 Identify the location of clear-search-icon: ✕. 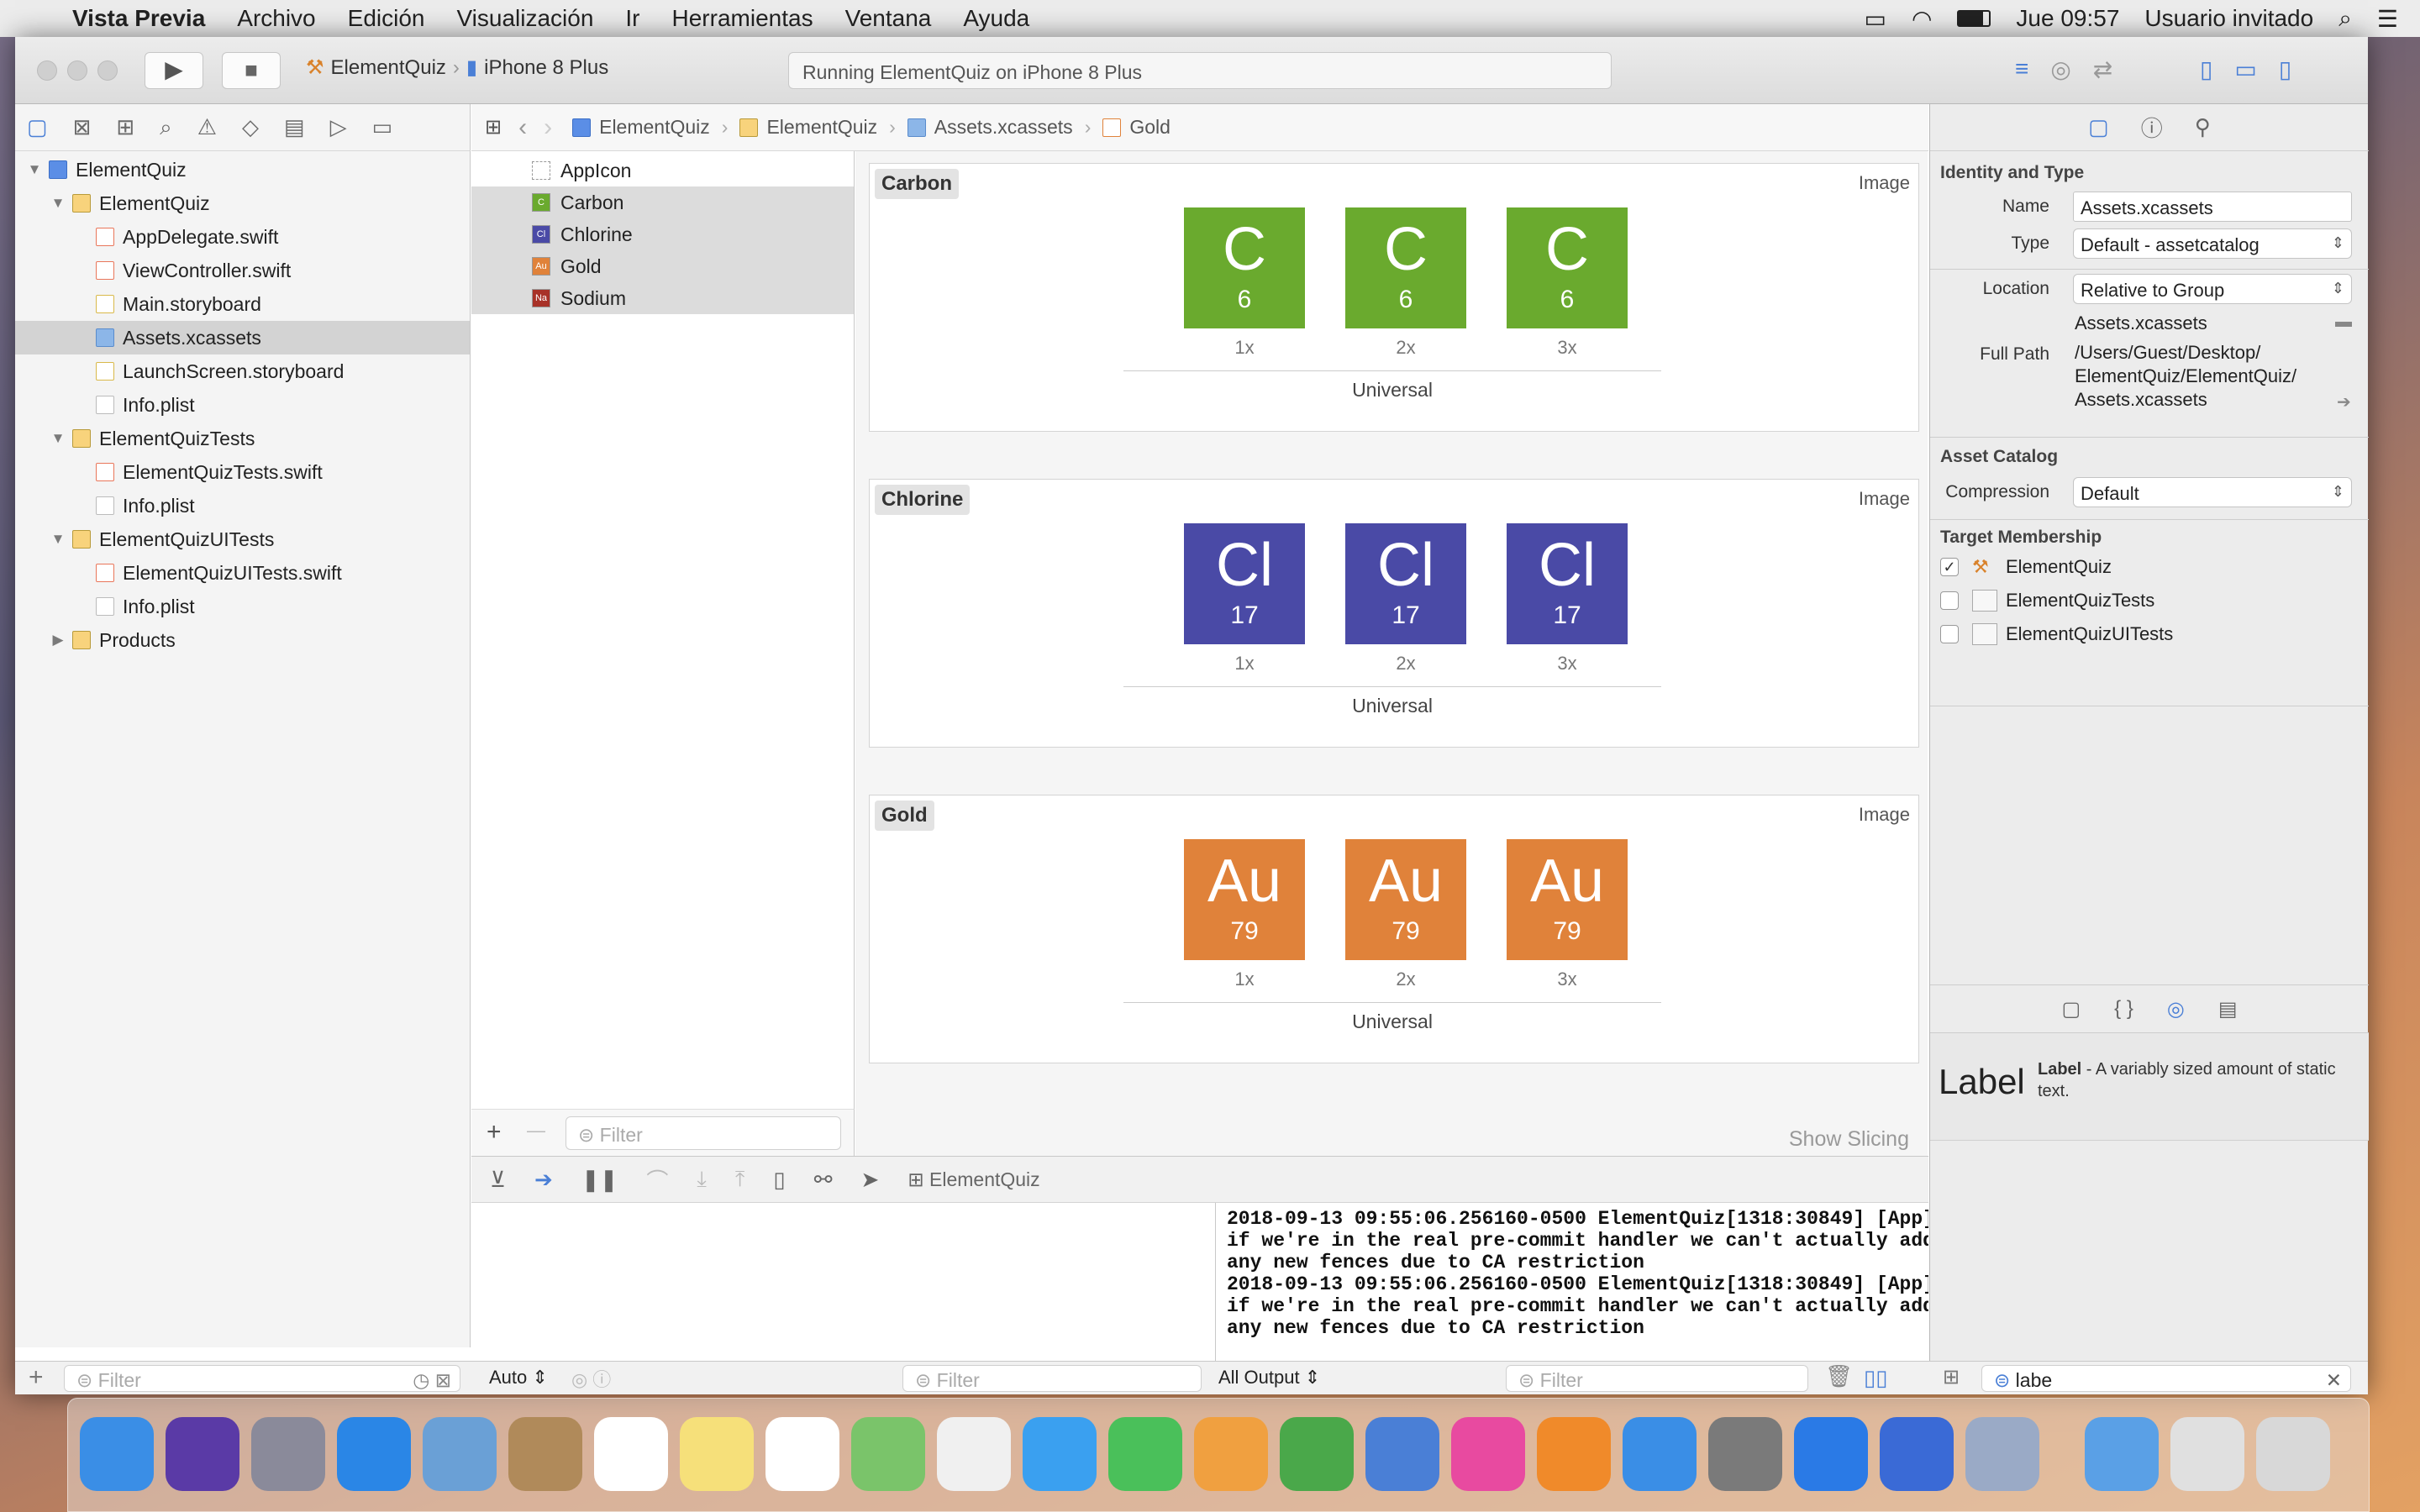
(2334, 1380).